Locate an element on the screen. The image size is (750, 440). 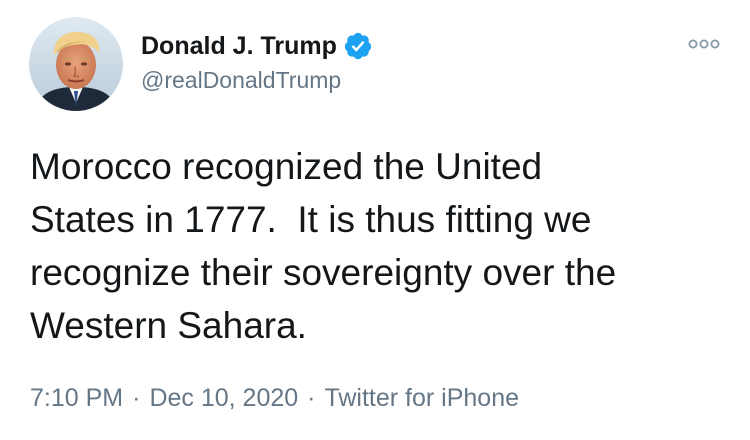
author-handle: @realDonaldTrump is located at coordinates (241, 80).